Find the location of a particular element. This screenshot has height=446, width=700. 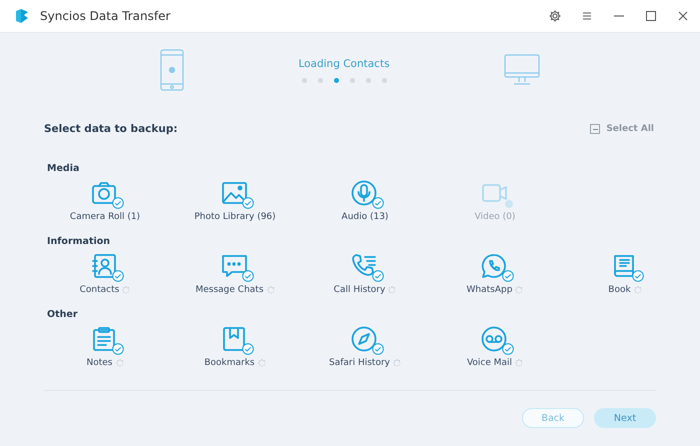

microphone-icon is located at coordinates (363, 193).